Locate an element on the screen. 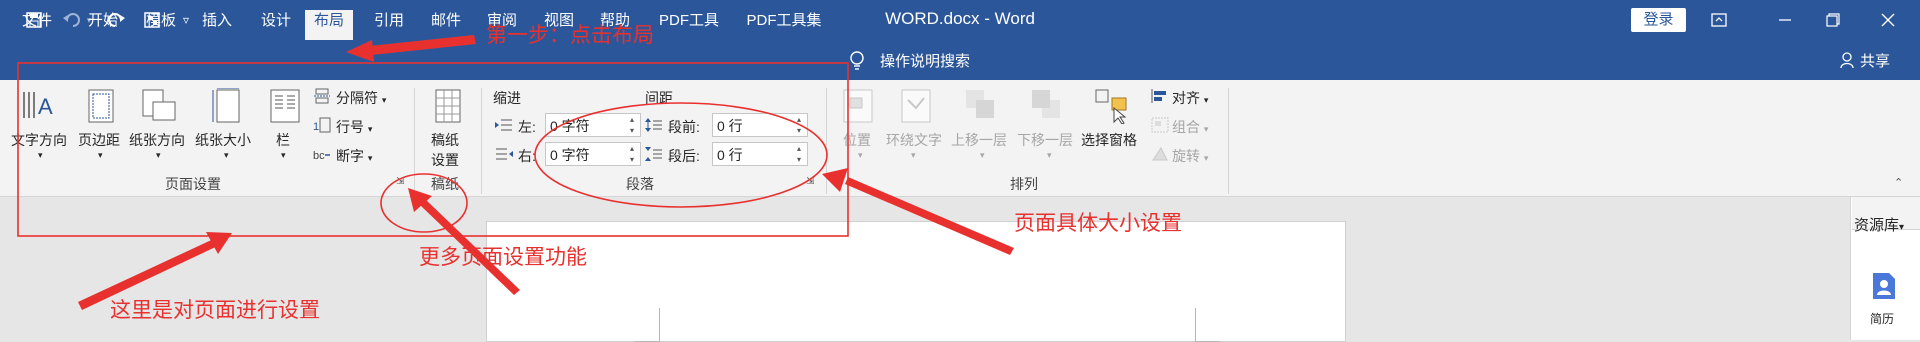 This screenshot has height=342, width=1920. group-objects-button: 组合 ▾ is located at coordinates (1190, 127).